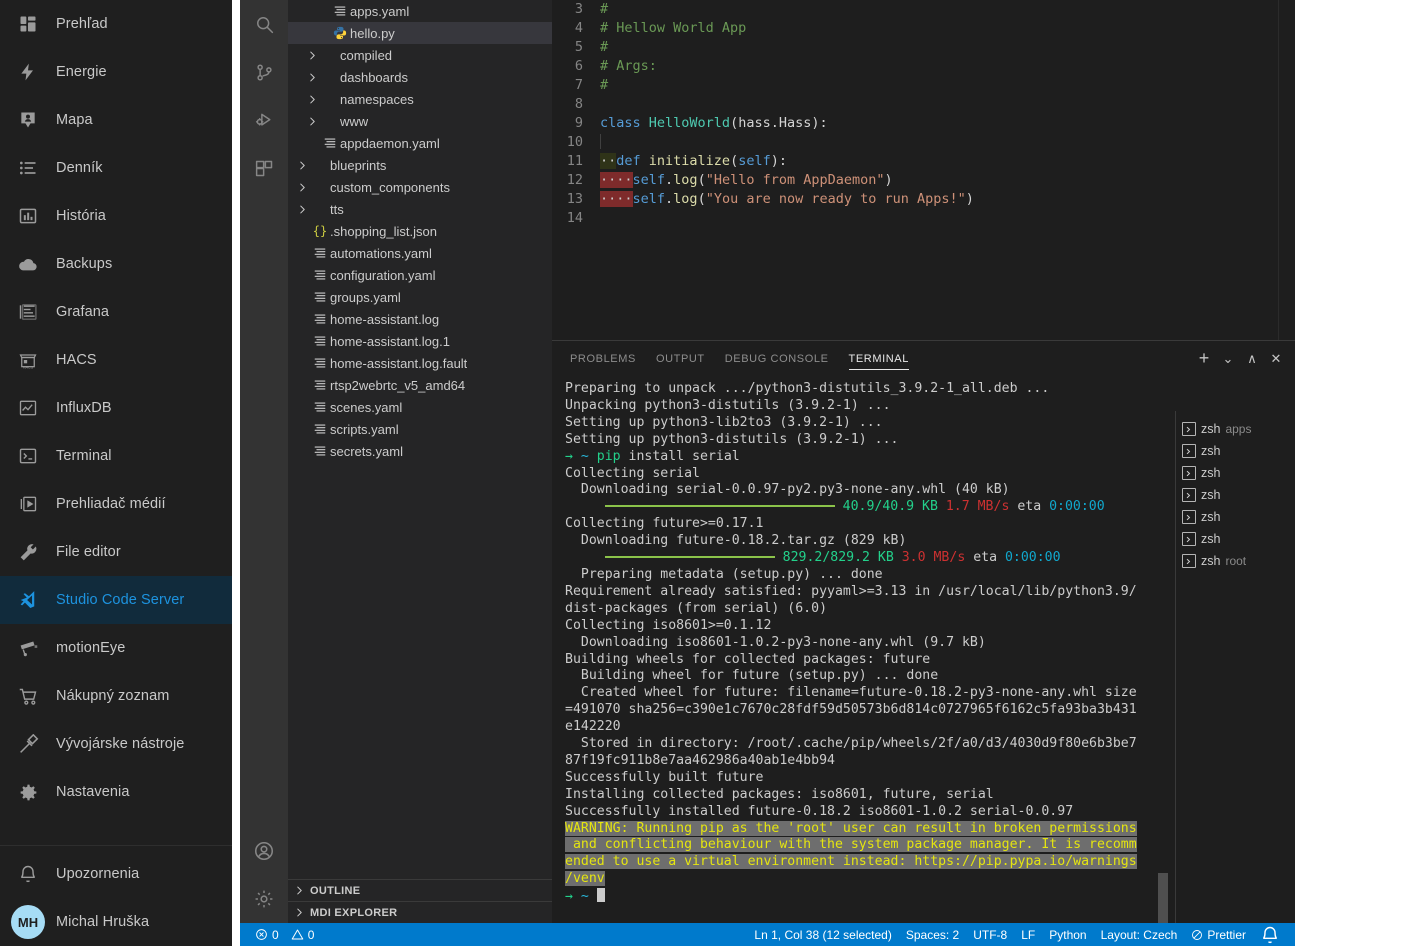 This screenshot has width=1427, height=946. Describe the element at coordinates (420, 143) in the screenshot. I see `tree-file-row: appdaemon.yaml` at that location.